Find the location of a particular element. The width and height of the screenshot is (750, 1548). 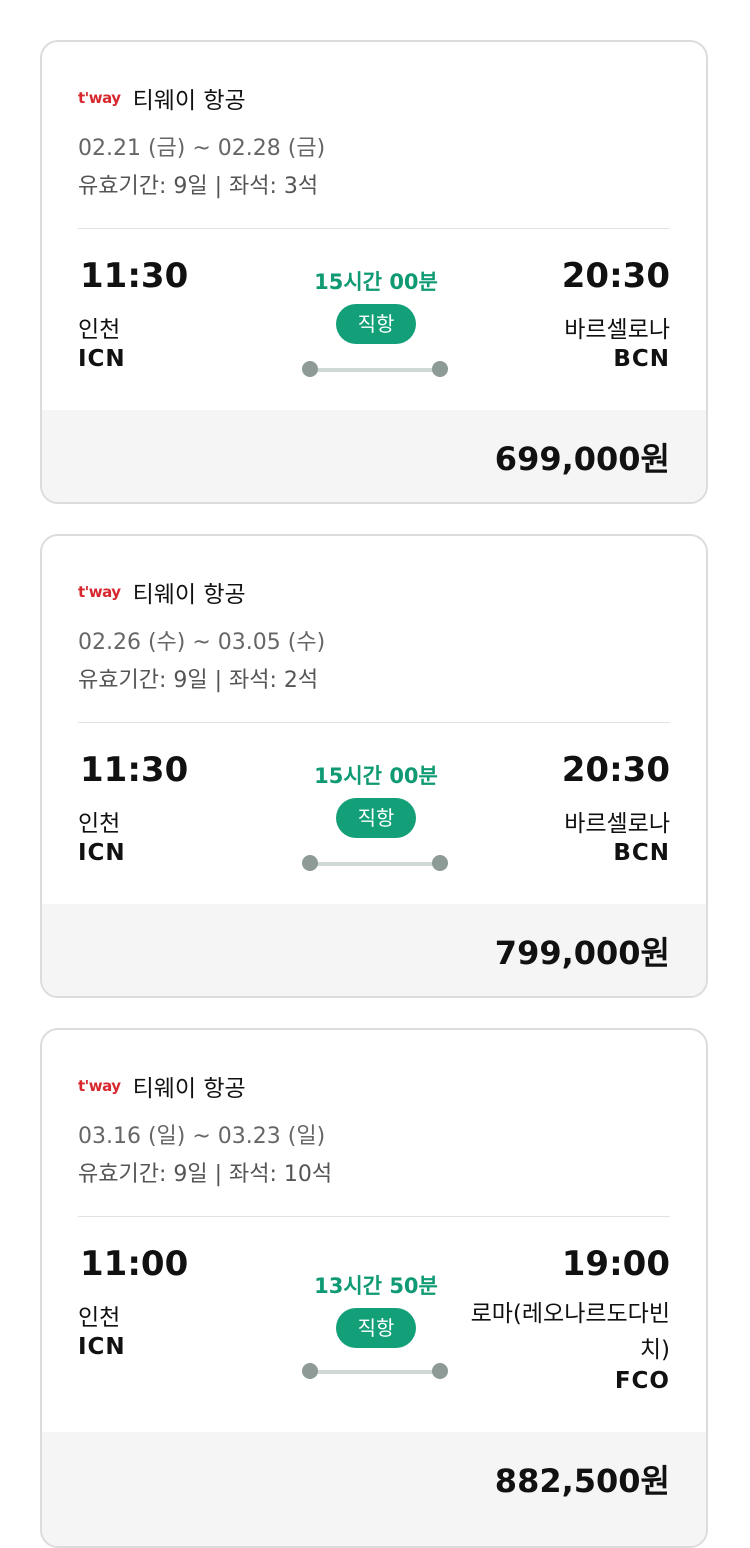

flight-duration: 13시간 50분 is located at coordinates (376, 1286).